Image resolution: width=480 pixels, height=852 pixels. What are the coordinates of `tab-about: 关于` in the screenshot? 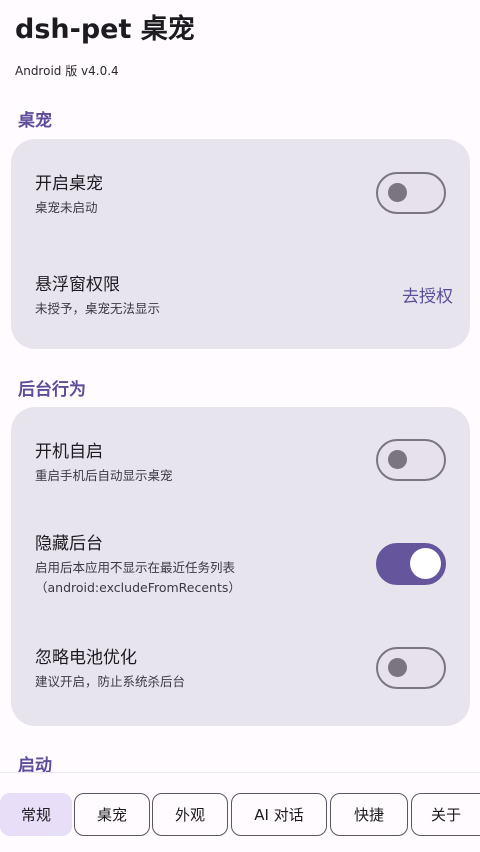 It's located at (445, 814).